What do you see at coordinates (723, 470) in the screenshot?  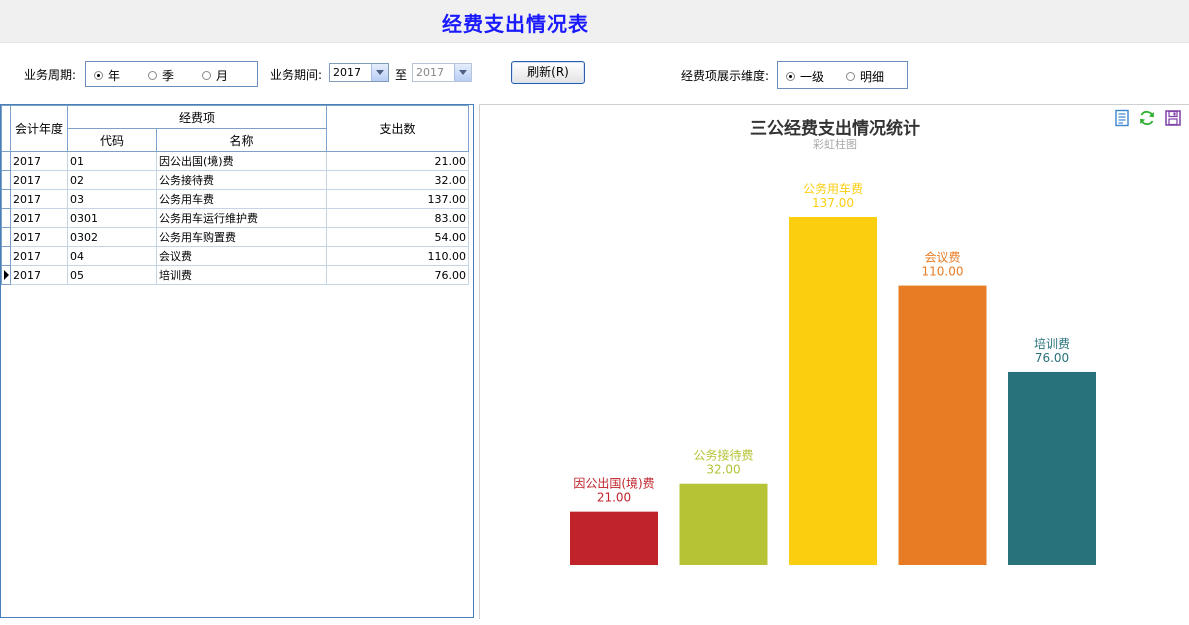 I see `bar-value-label: 32.00` at bounding box center [723, 470].